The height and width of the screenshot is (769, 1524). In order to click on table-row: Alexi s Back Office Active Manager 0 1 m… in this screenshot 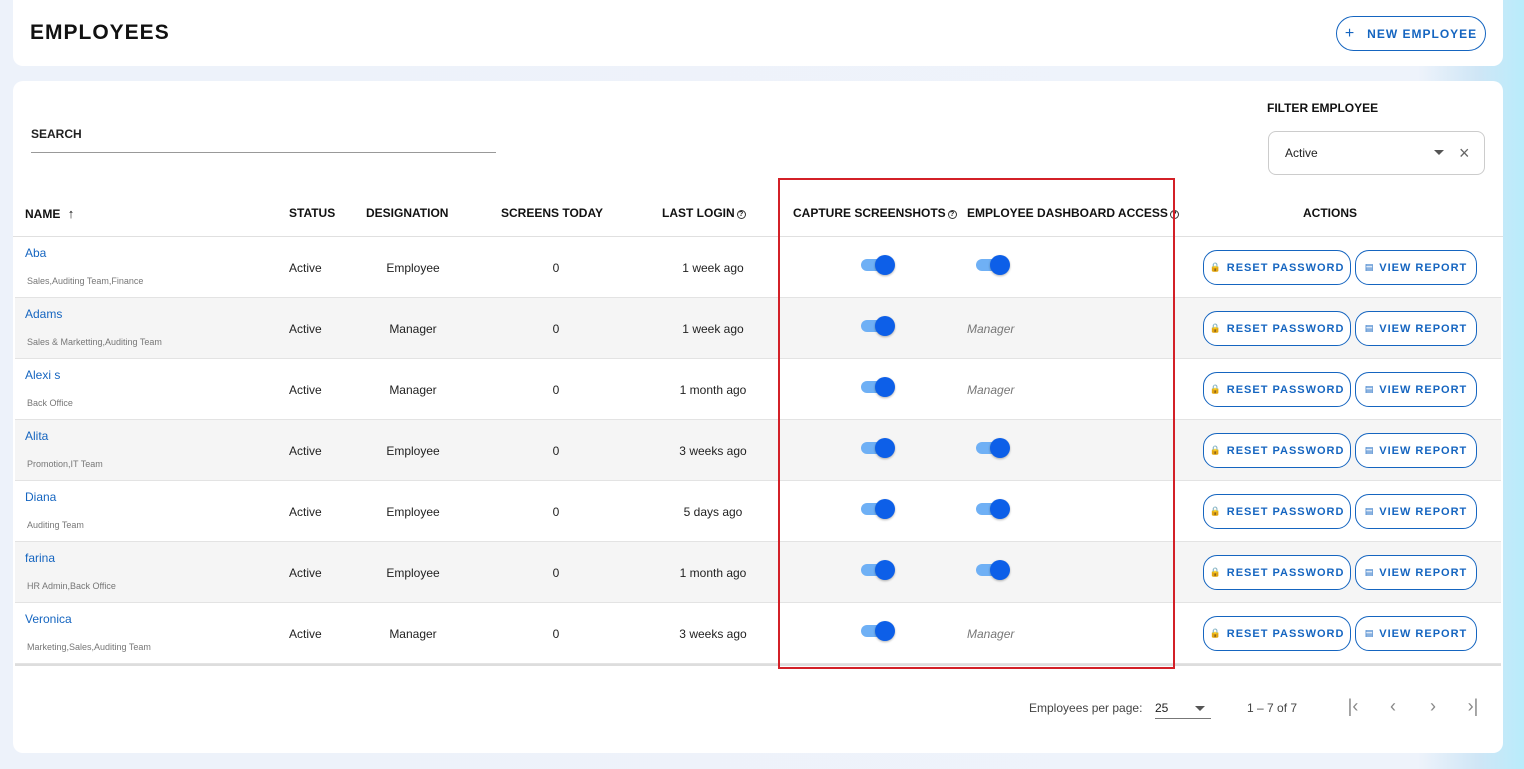, I will do `click(758, 389)`.